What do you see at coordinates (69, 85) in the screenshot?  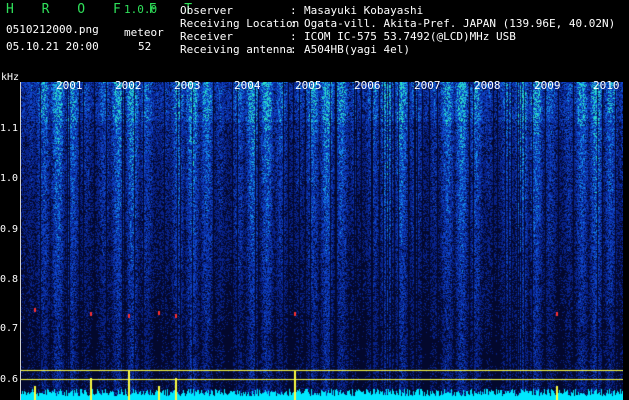 I see `year-label-2001: 2001` at bounding box center [69, 85].